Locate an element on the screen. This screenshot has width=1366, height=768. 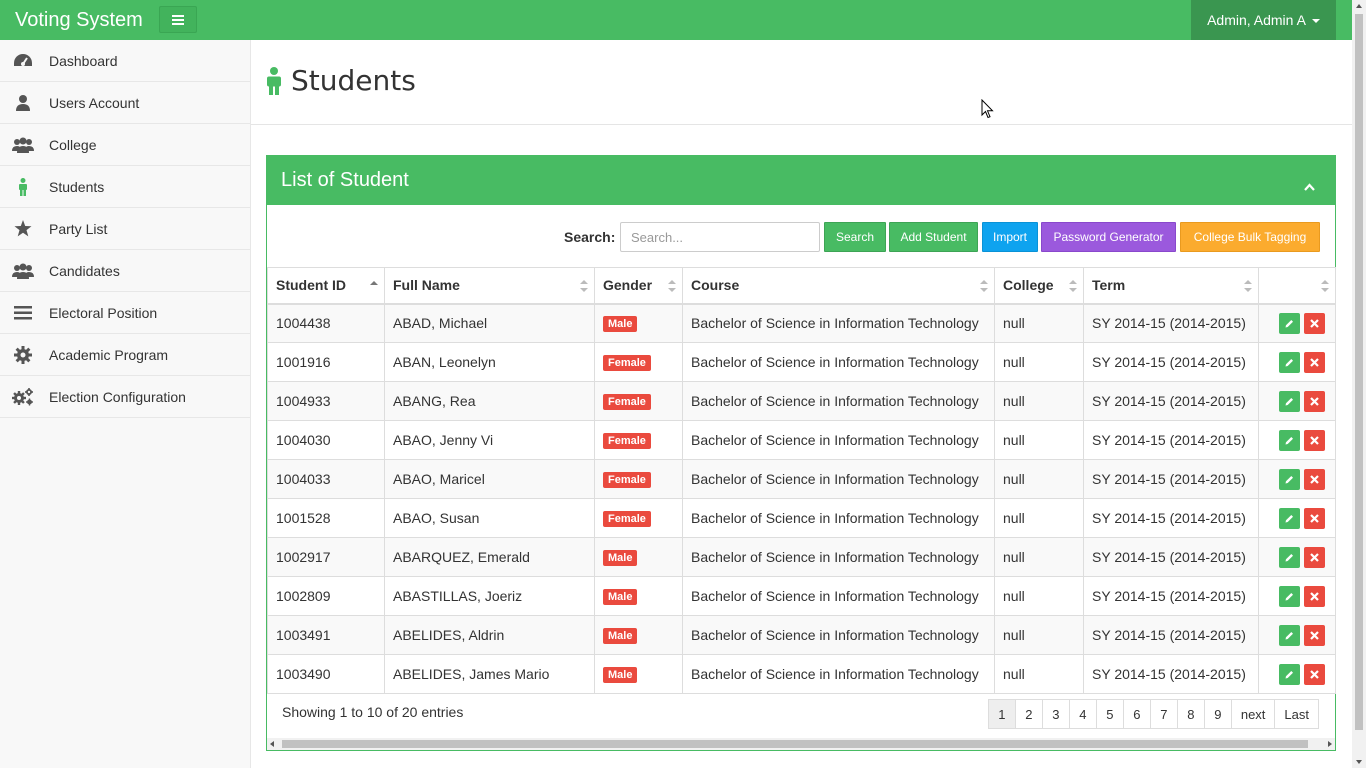
sidebar-item-dashboard: Dashboard is located at coordinates (125, 61).